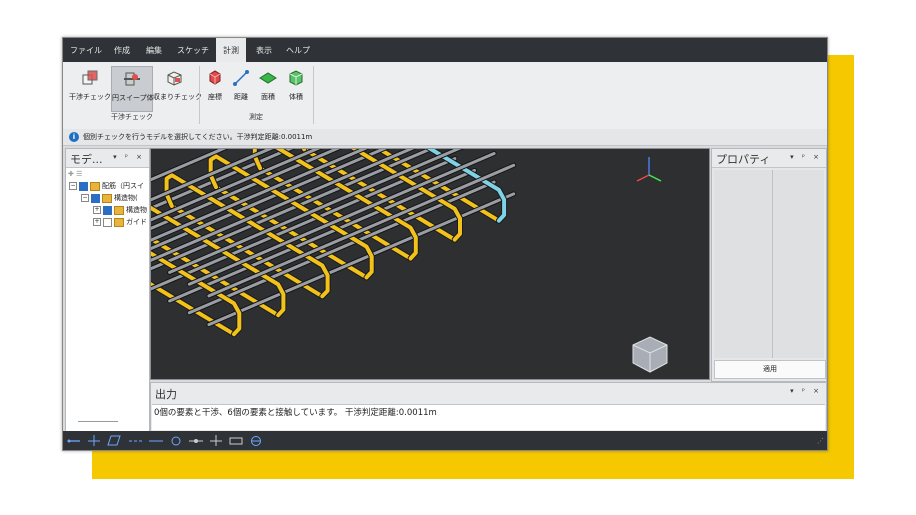  I want to click on coordinate-icon, so click(215, 77).